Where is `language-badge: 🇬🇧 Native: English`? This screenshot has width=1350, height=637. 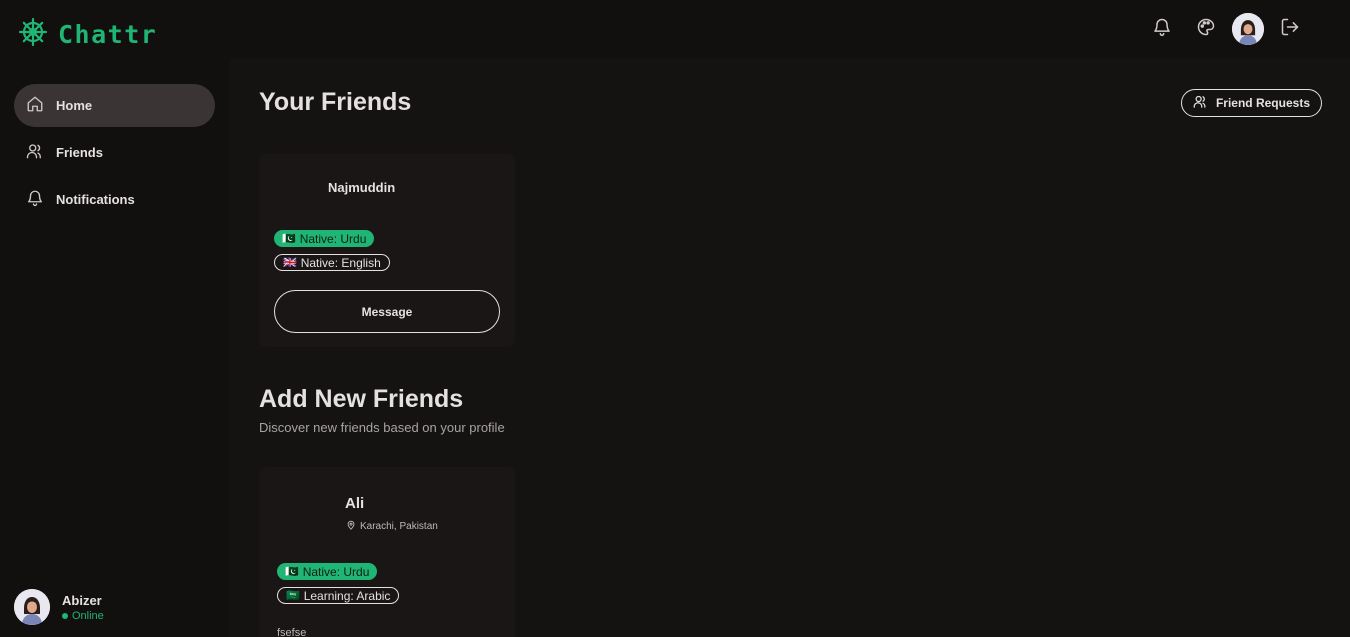
language-badge: 🇬🇧 Native: English is located at coordinates (332, 262).